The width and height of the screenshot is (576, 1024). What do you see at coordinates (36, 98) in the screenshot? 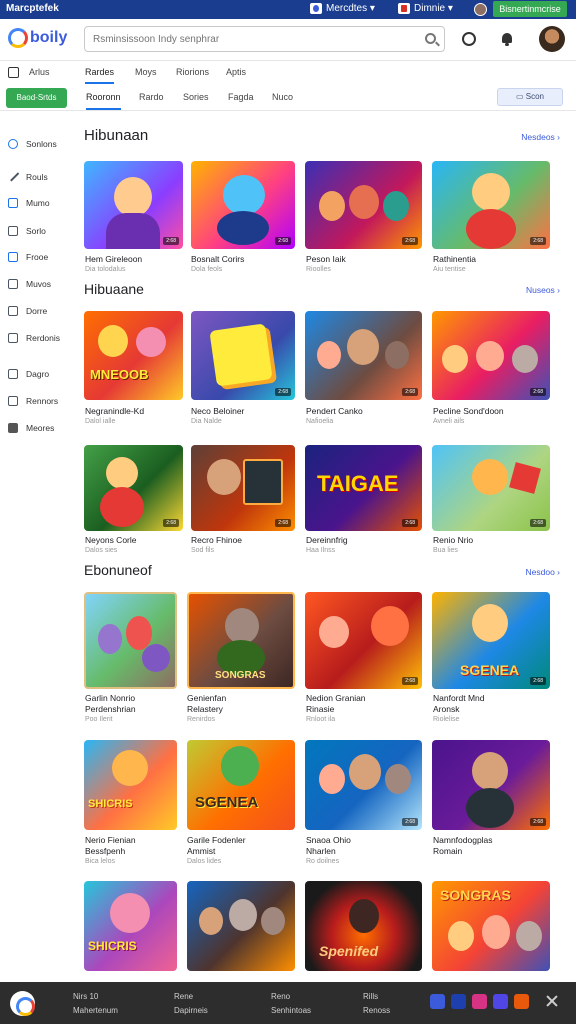
I see `green-action-button: Baod-Srtds` at bounding box center [36, 98].